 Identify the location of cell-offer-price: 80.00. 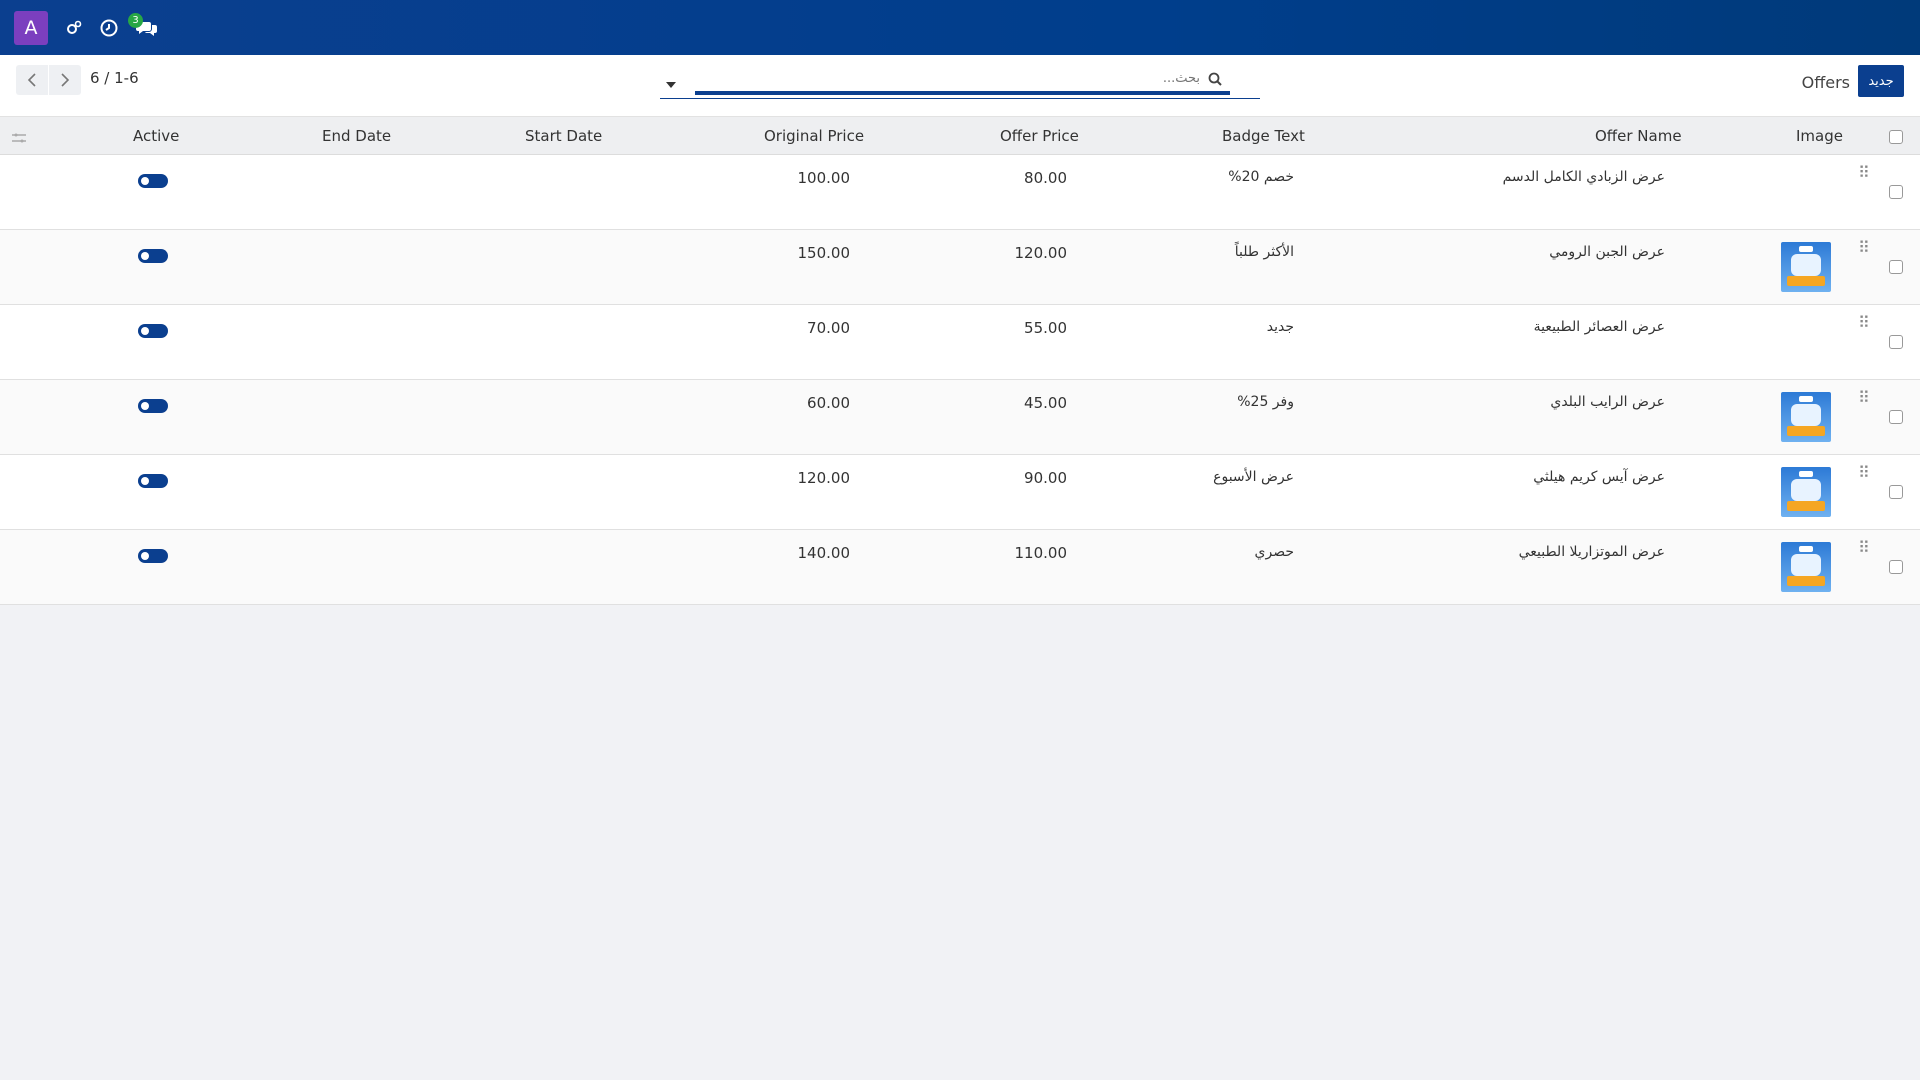
(1045, 178).